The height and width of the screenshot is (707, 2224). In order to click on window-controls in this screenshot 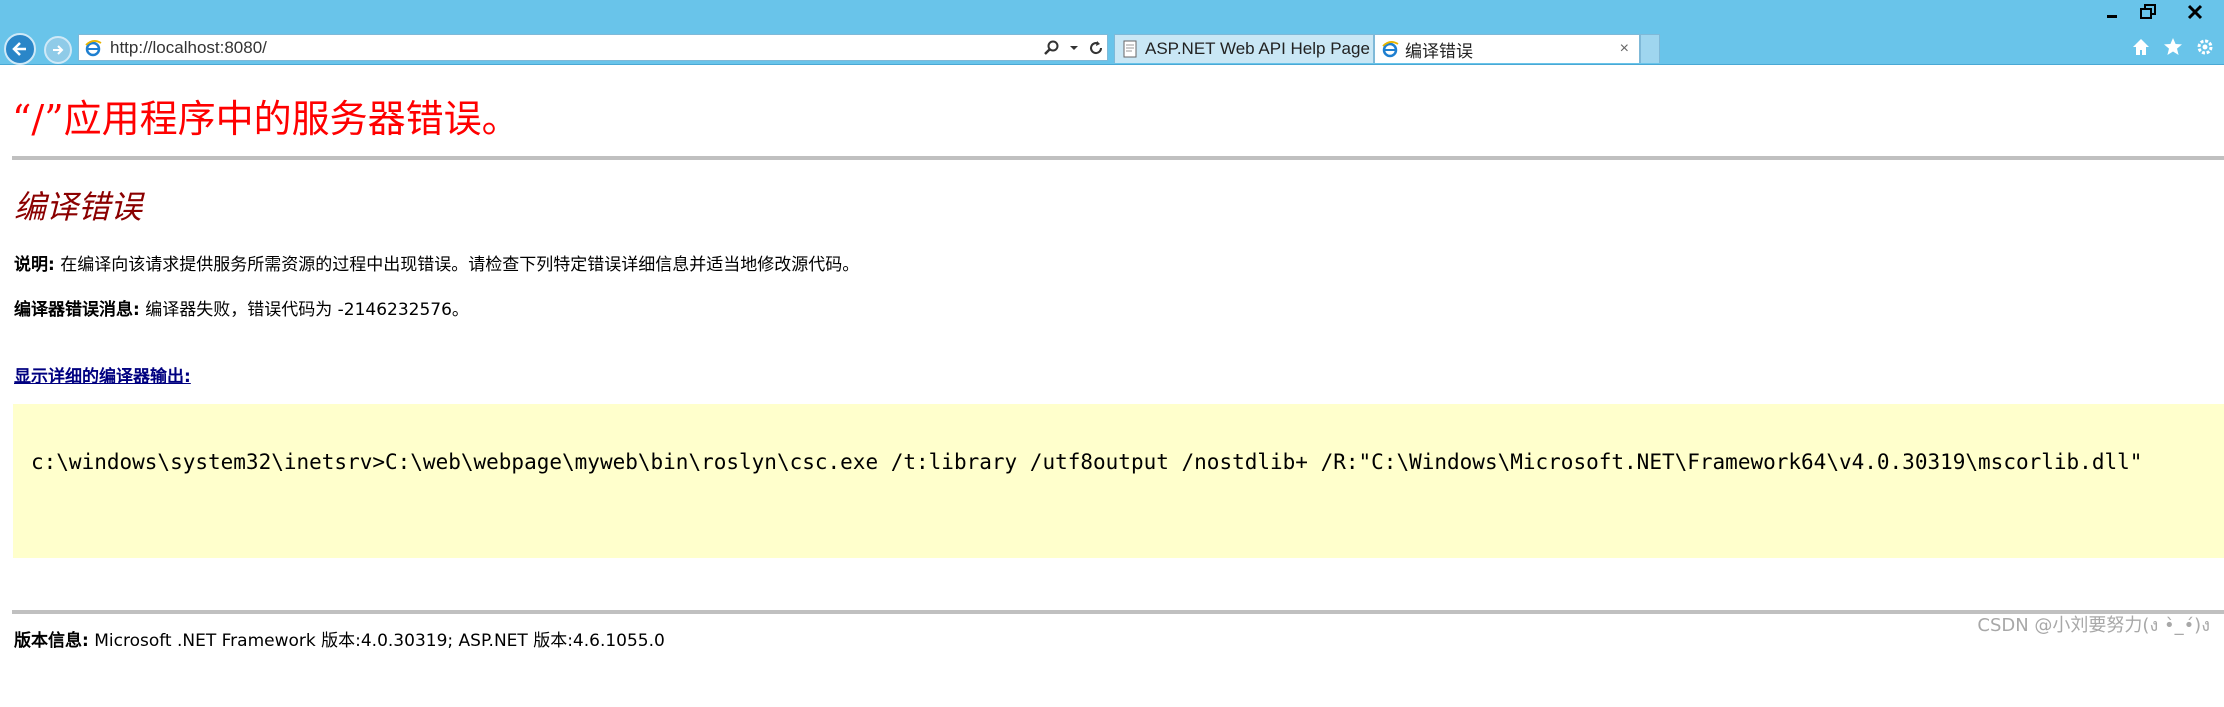, I will do `click(2159, 12)`.